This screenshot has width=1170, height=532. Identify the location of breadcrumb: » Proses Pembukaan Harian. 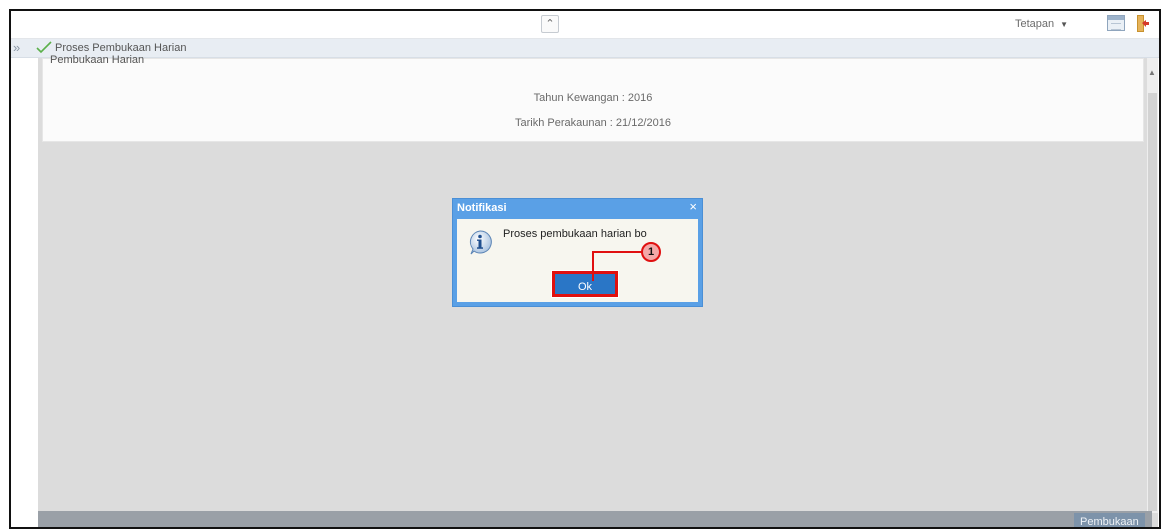
(585, 48).